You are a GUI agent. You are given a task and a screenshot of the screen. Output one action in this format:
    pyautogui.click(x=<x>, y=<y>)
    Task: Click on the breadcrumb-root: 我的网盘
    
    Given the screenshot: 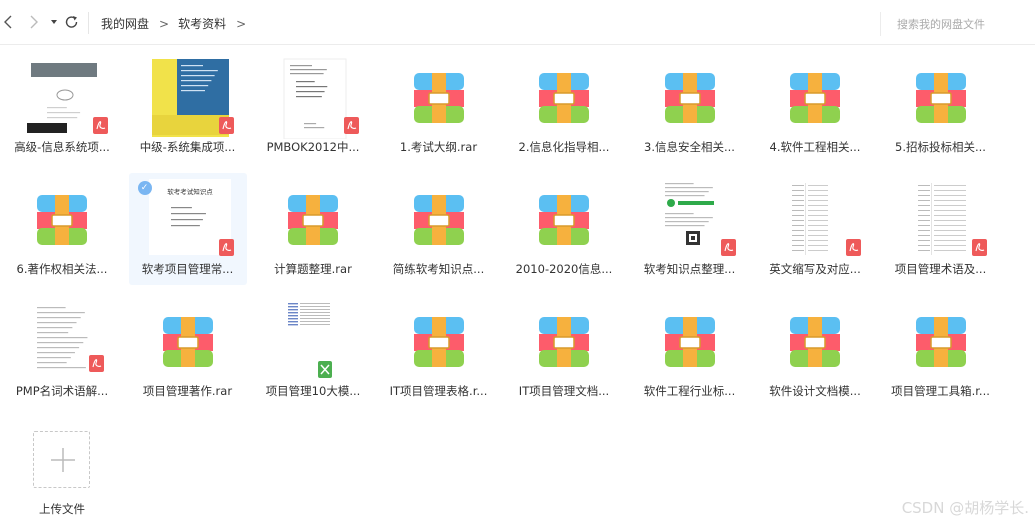 What is the action you would take?
    pyautogui.click(x=125, y=23)
    